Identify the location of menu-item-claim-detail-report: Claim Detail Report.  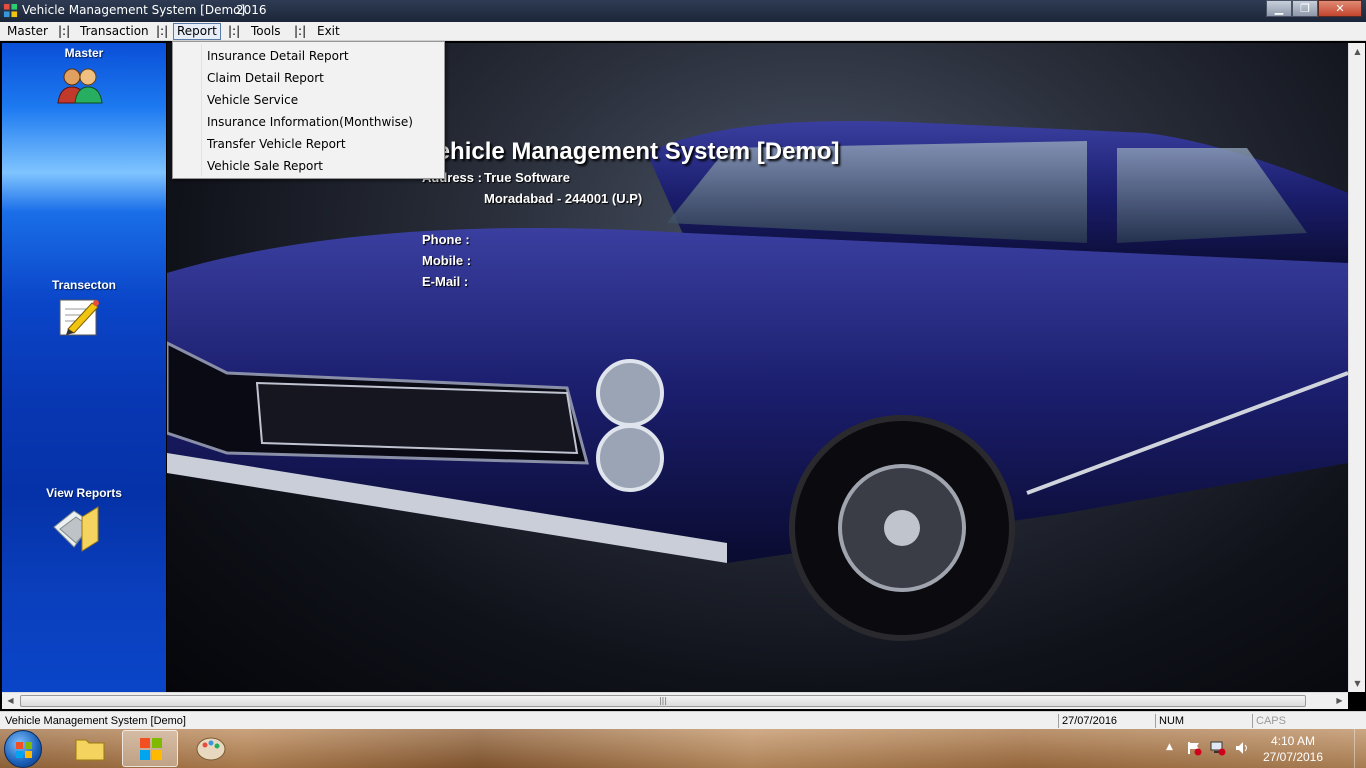
(265, 78).